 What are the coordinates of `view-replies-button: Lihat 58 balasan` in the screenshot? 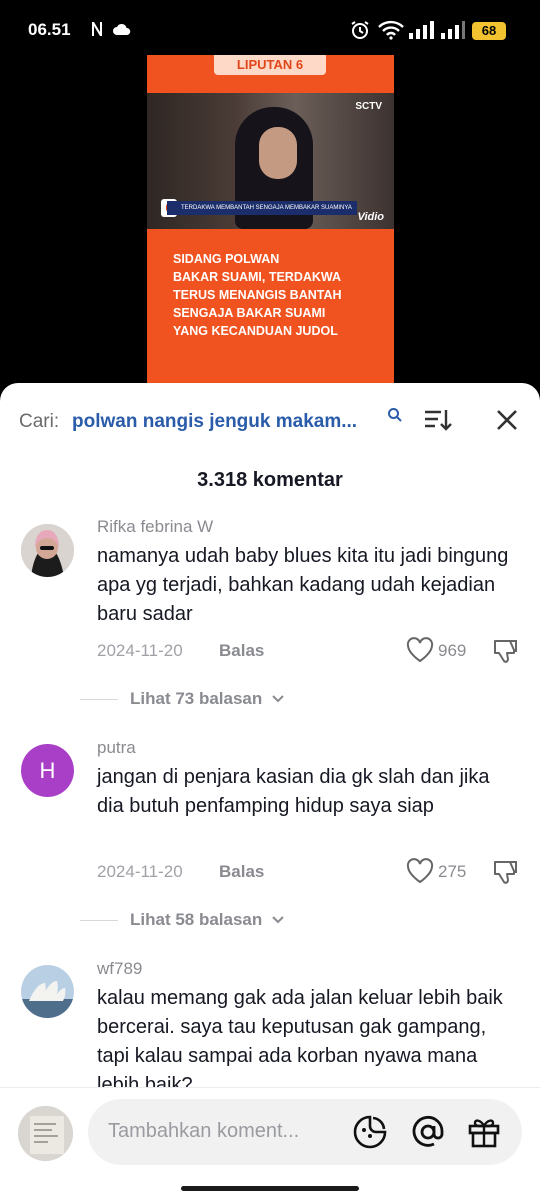 It's located at (182, 920).